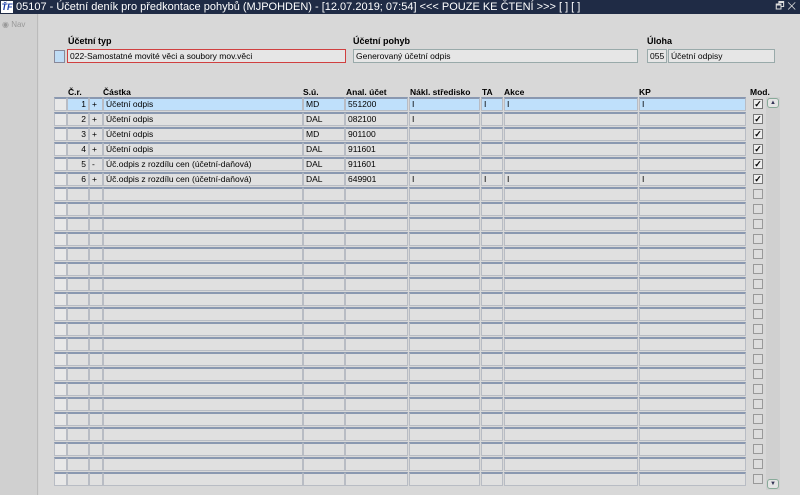 The image size is (800, 495). I want to click on table-row: 3 + Účetní odpis MD 901100 ✓, so click(410, 134).